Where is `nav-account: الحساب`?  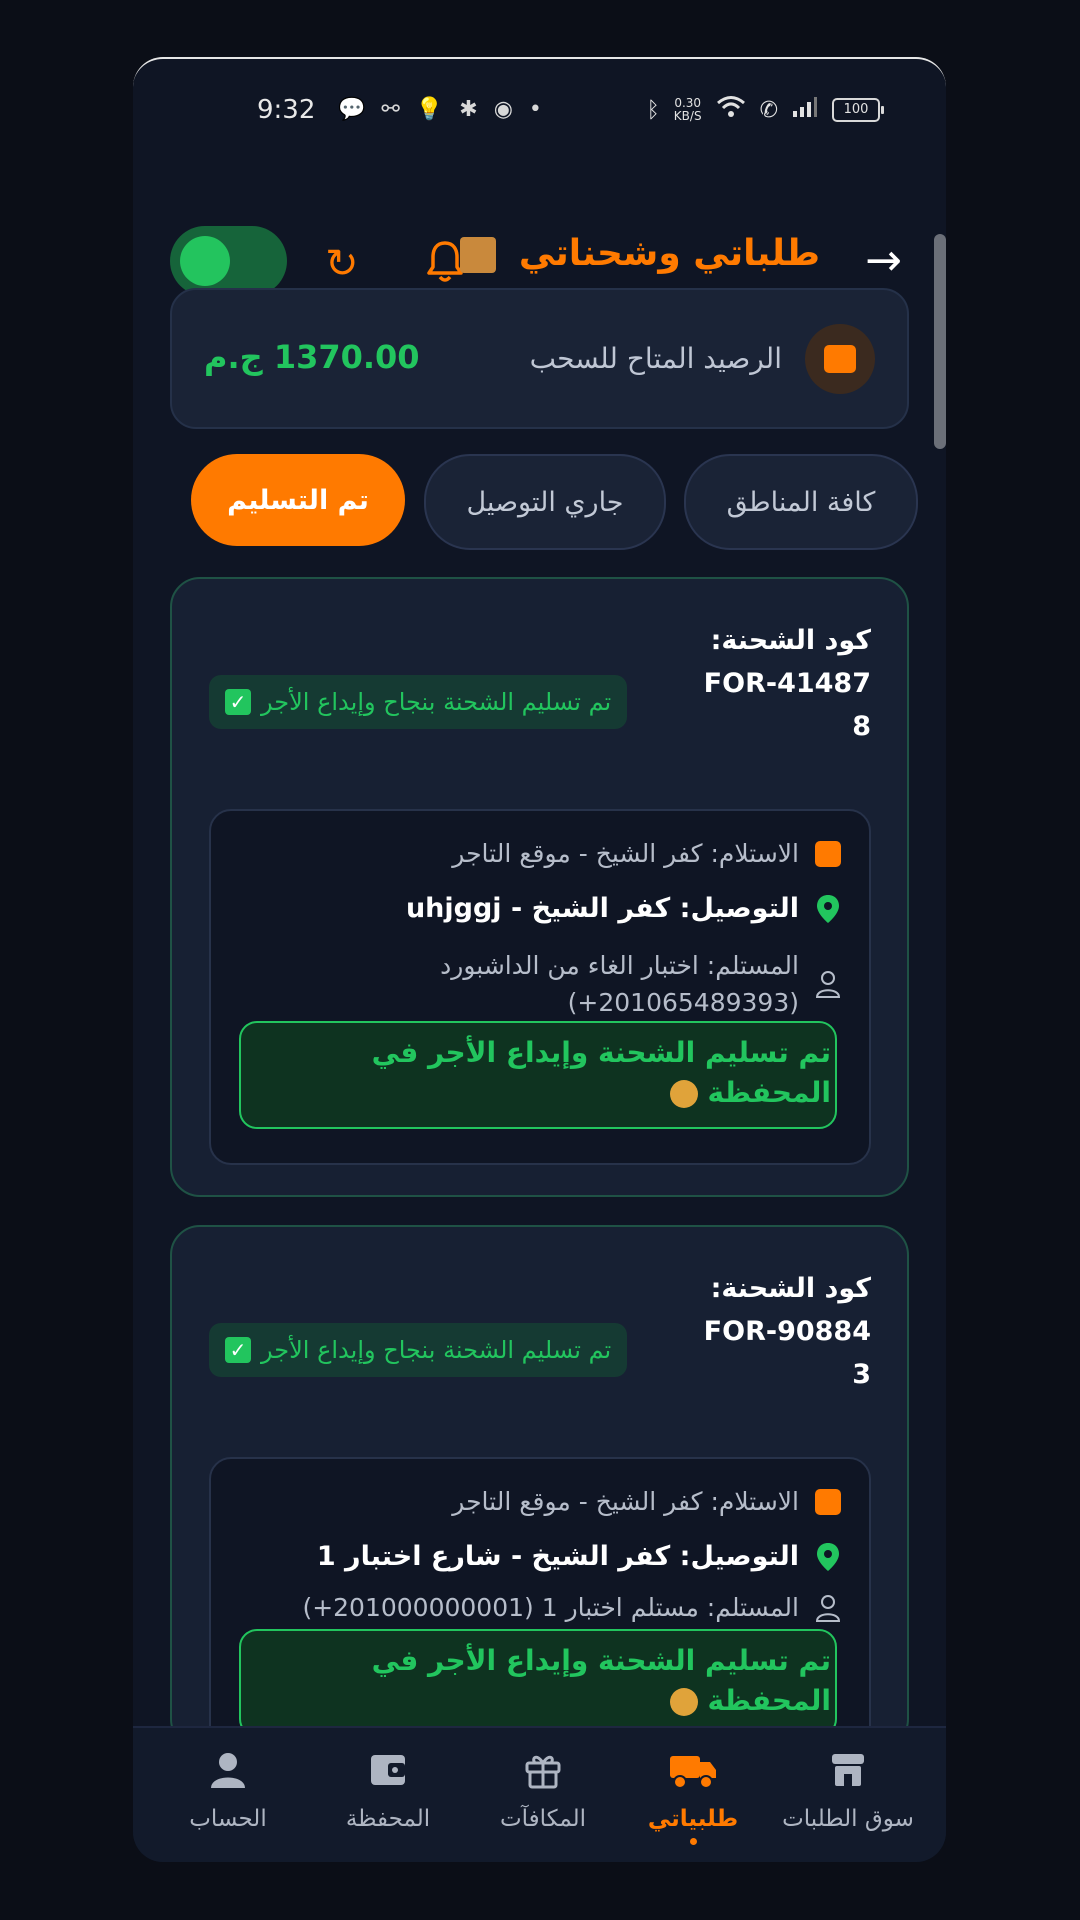 nav-account: الحساب is located at coordinates (228, 1791).